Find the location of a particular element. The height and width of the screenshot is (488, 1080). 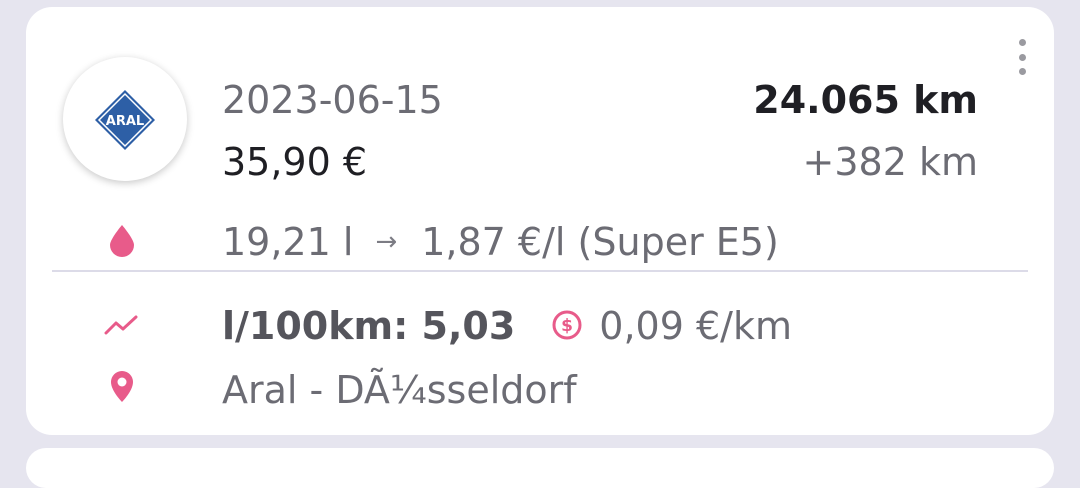

aral-logo-icon: ARAL is located at coordinates (125, 120).